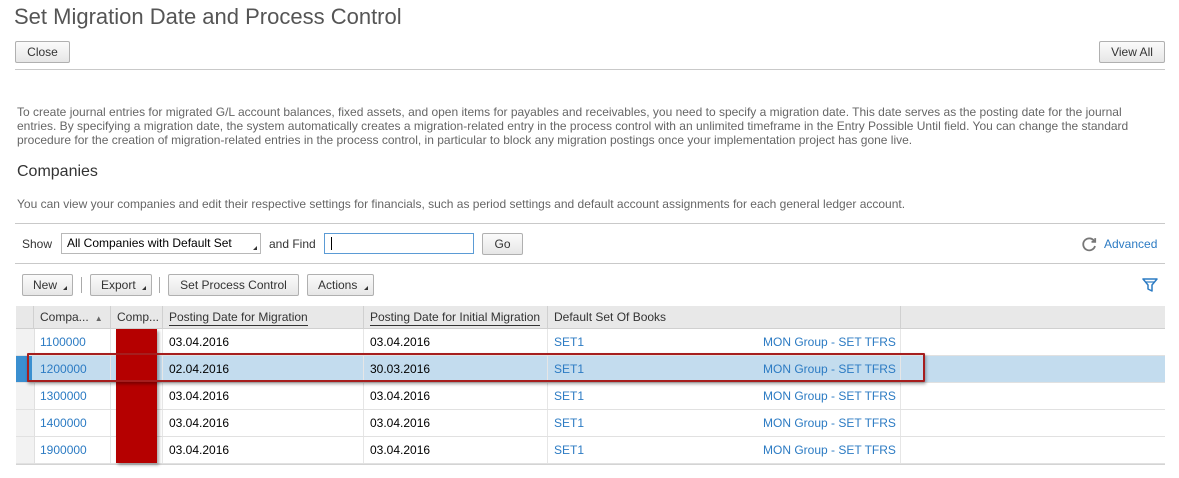  Describe the element at coordinates (724, 317) in the screenshot. I see `column-header-default-set-of-books: Default Set Of Books` at that location.